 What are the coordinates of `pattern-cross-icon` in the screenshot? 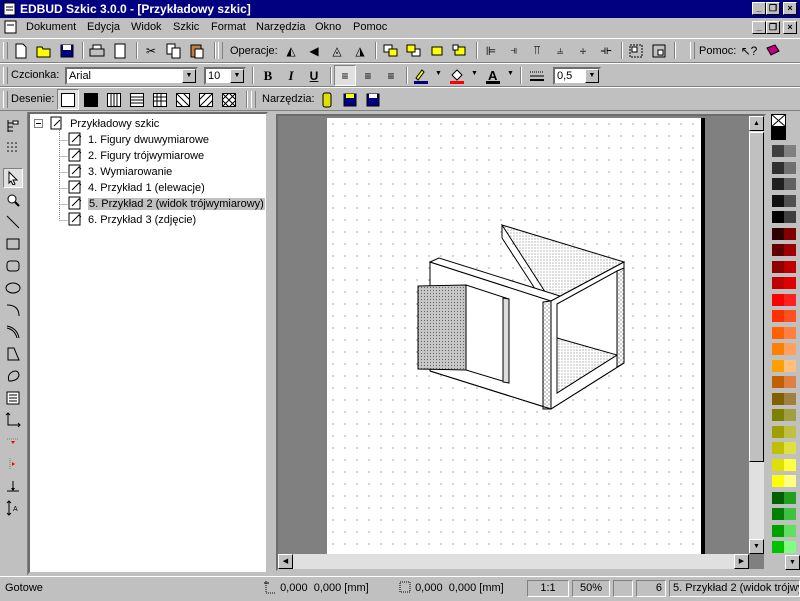 It's located at (229, 99).